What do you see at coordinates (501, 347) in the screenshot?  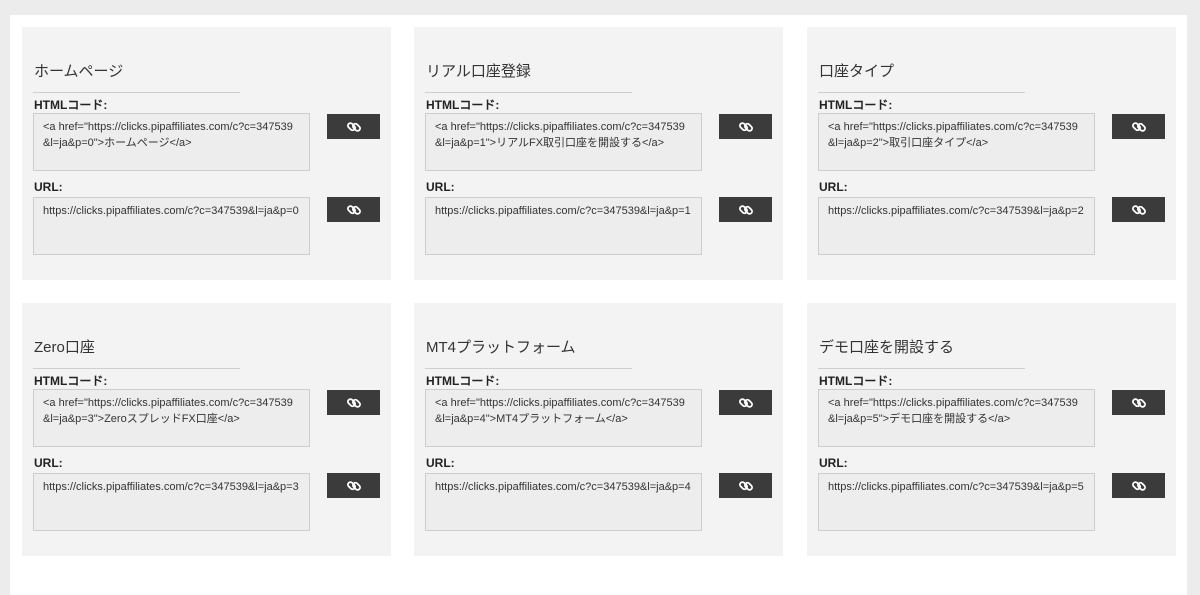 I see `card-title: MT4プラットフォーム` at bounding box center [501, 347].